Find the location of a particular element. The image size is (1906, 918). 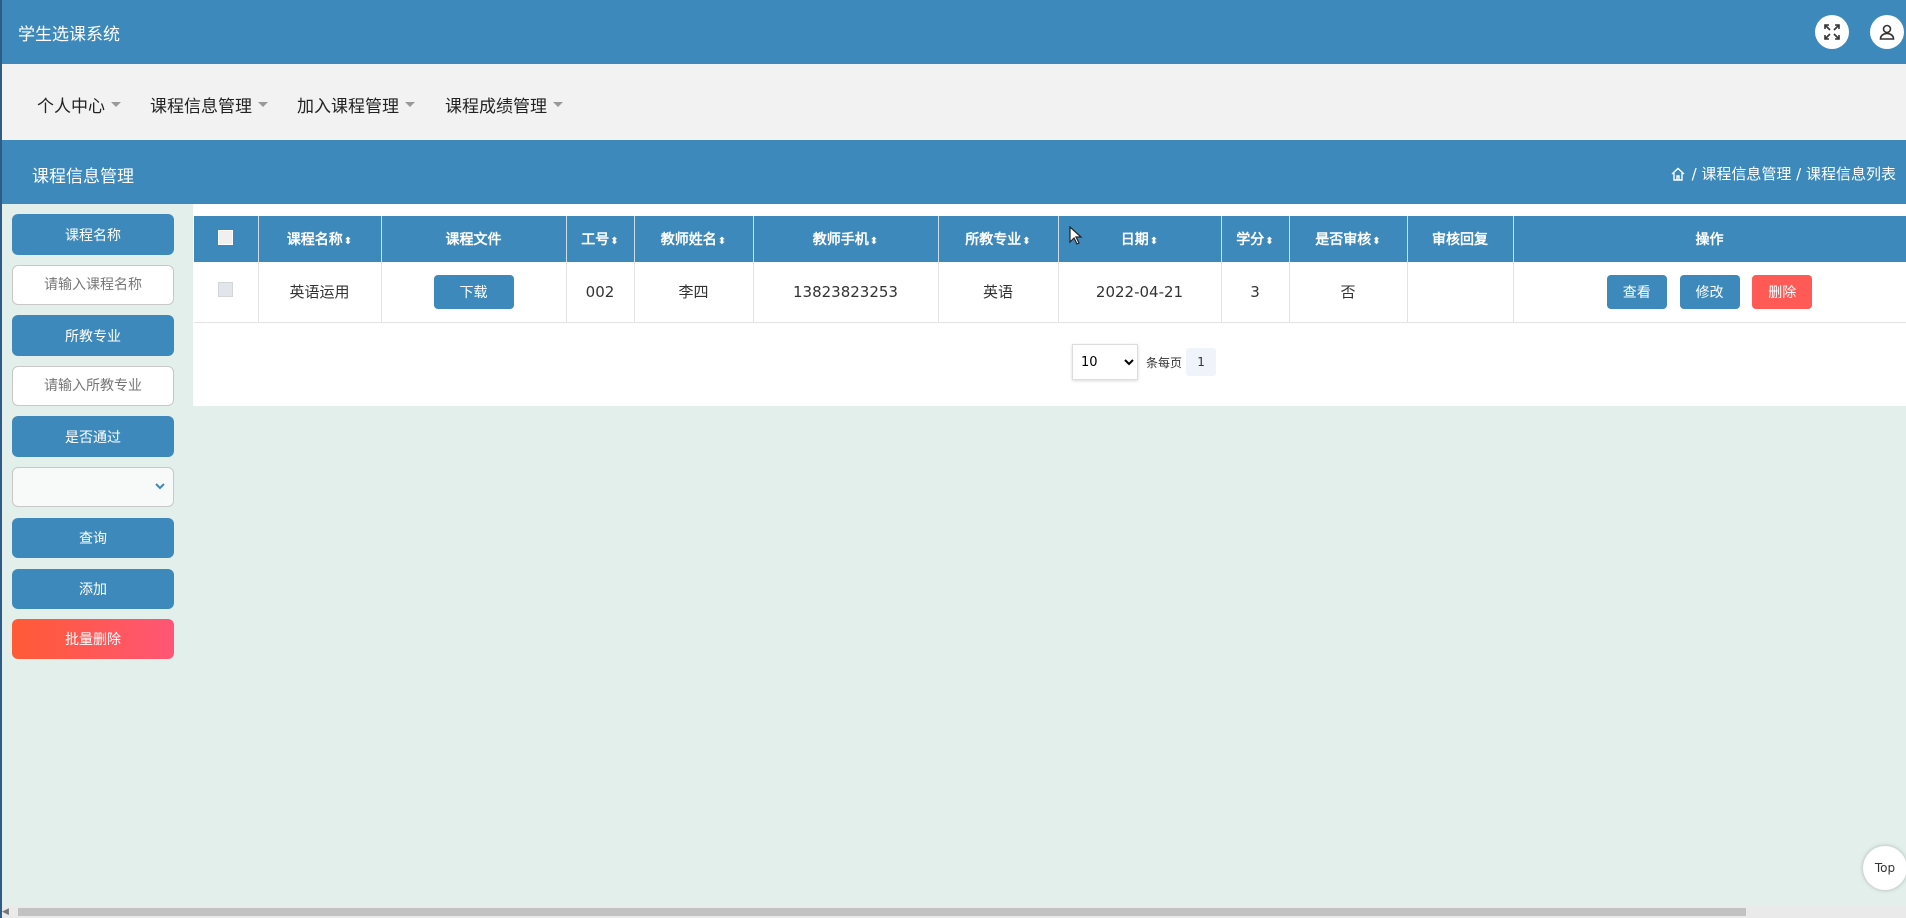

window-edge is located at coordinates (1, 459).